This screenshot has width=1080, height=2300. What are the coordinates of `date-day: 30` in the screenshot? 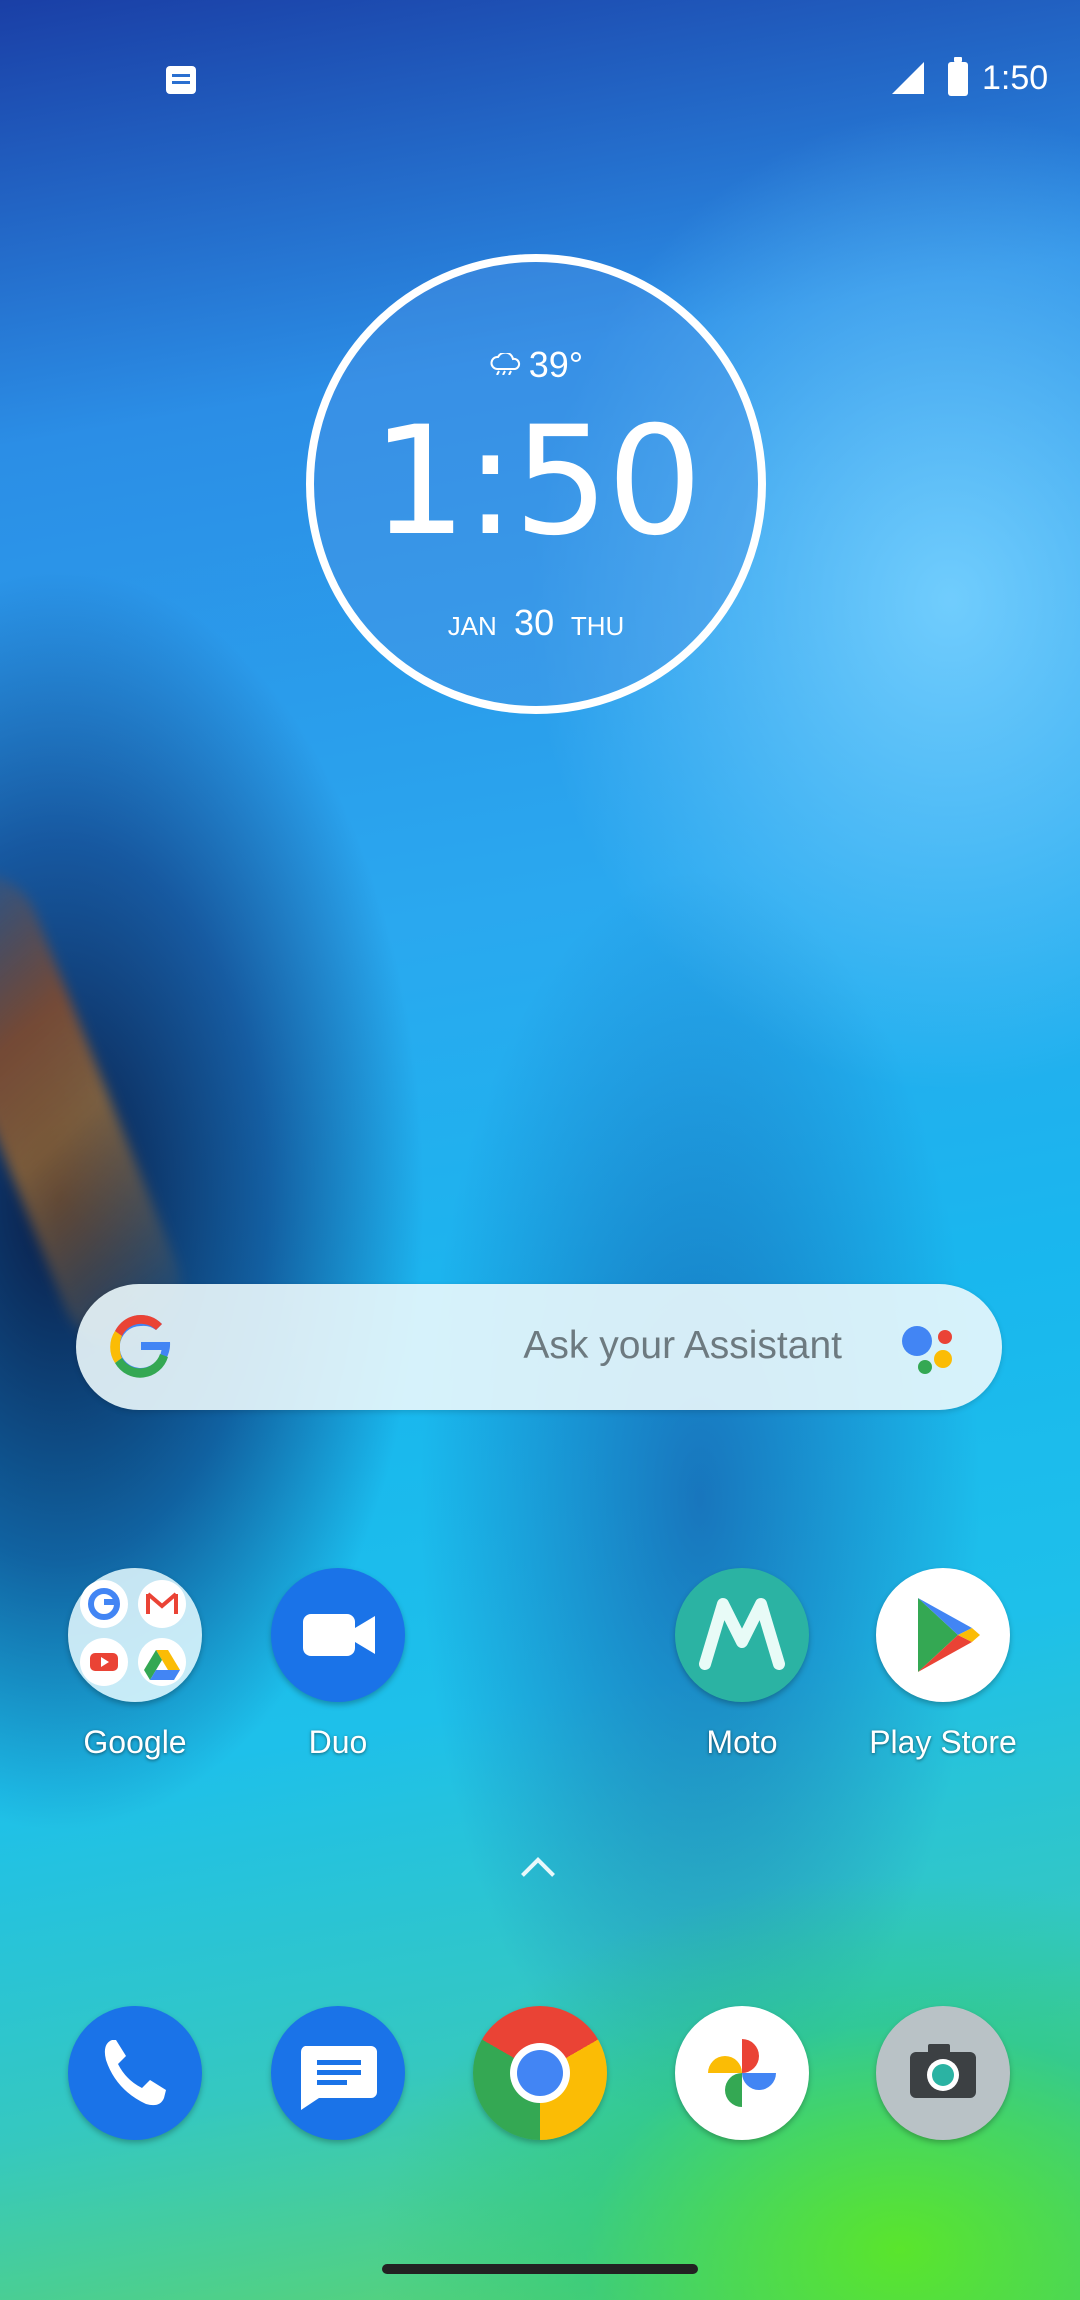 It's located at (534, 622).